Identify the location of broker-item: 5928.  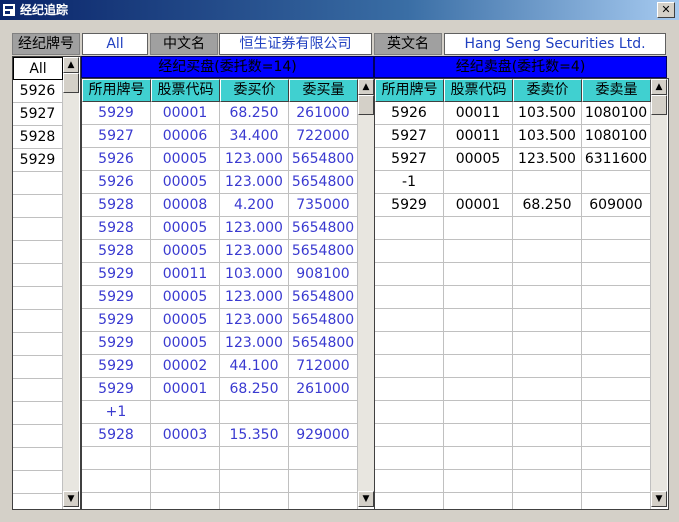
(38, 137).